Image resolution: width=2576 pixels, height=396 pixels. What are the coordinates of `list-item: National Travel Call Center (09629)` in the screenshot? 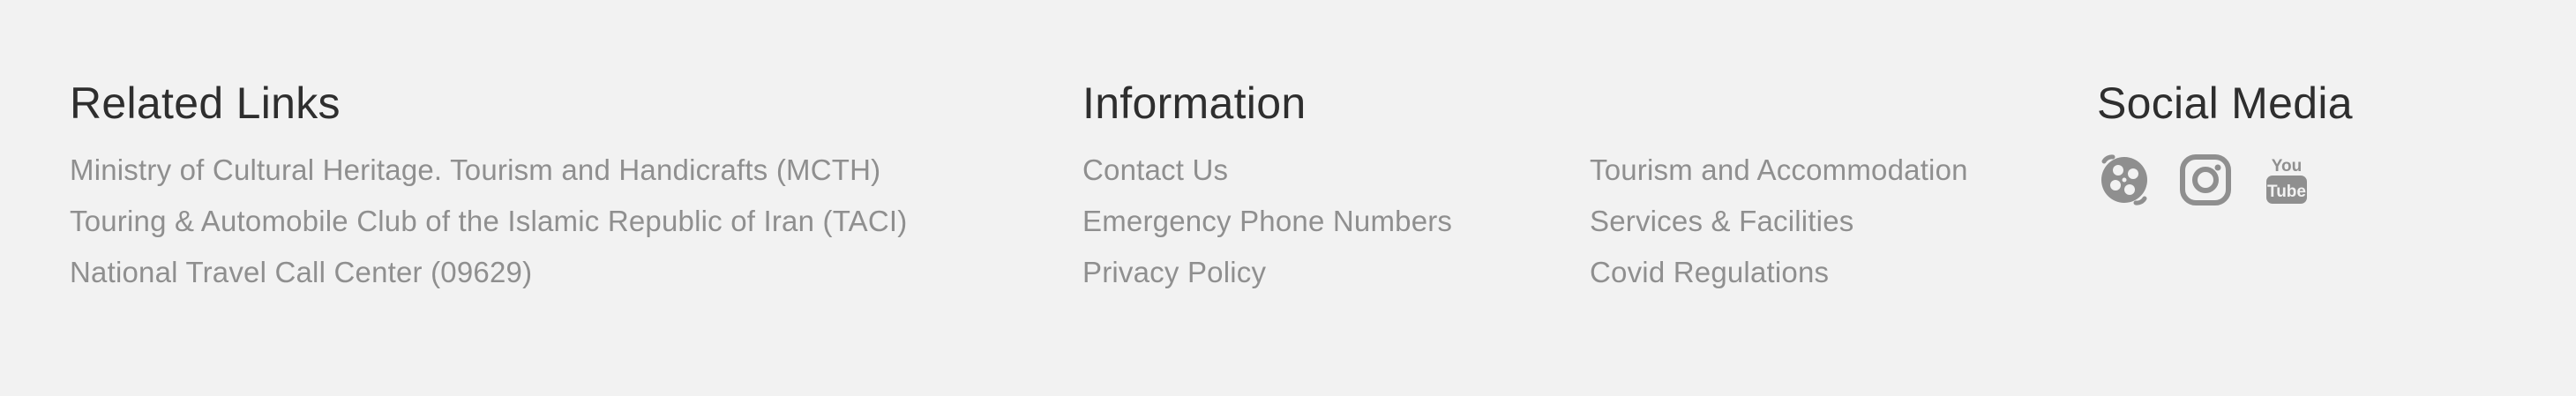 It's located at (488, 281).